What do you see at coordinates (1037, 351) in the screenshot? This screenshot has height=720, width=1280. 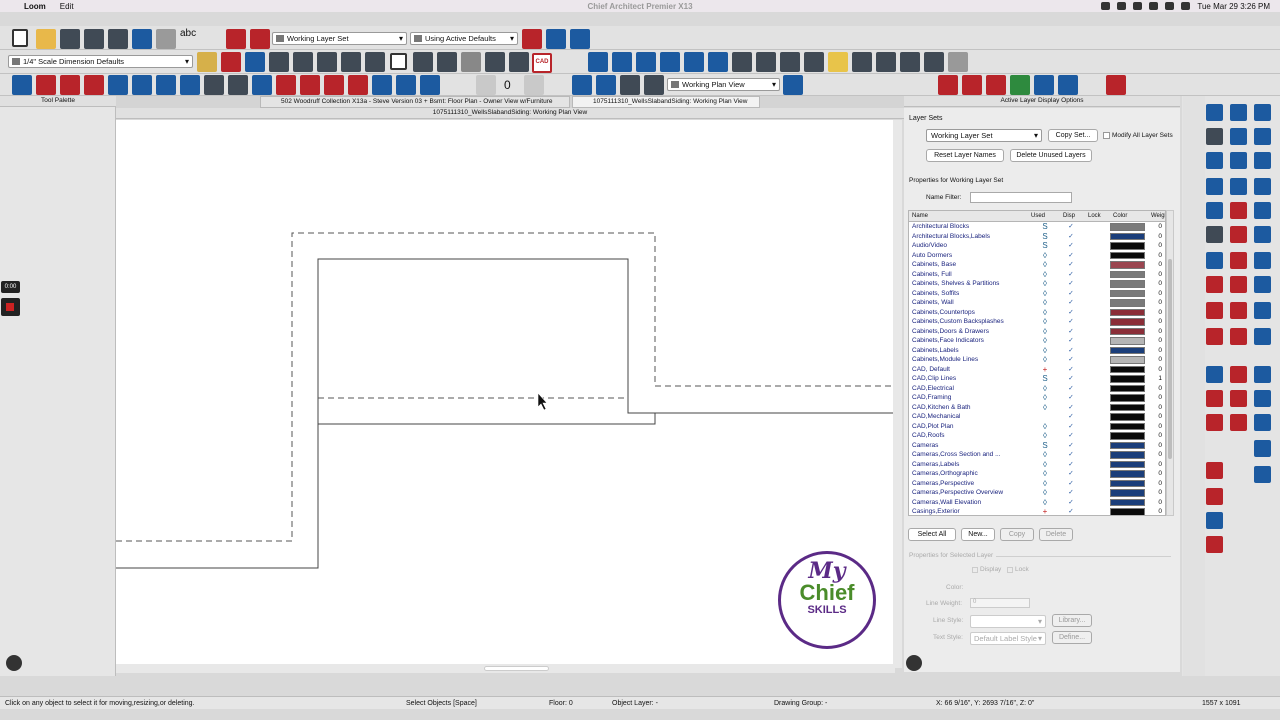 I see `layer-row: Cabinets,Labels ◊ ✓ 0` at bounding box center [1037, 351].